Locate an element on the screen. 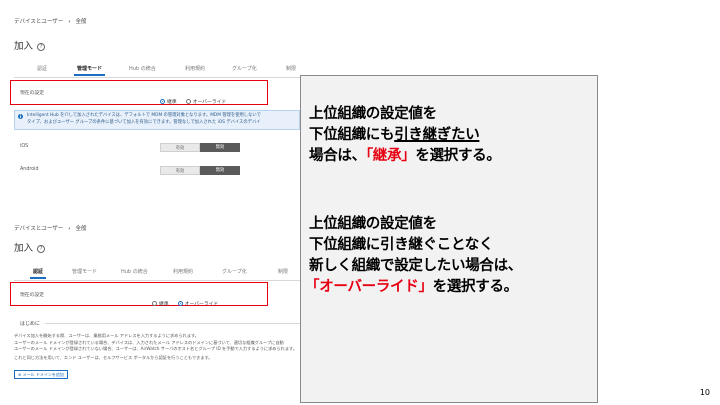  android-enable-option: 有効 is located at coordinates (180, 170).